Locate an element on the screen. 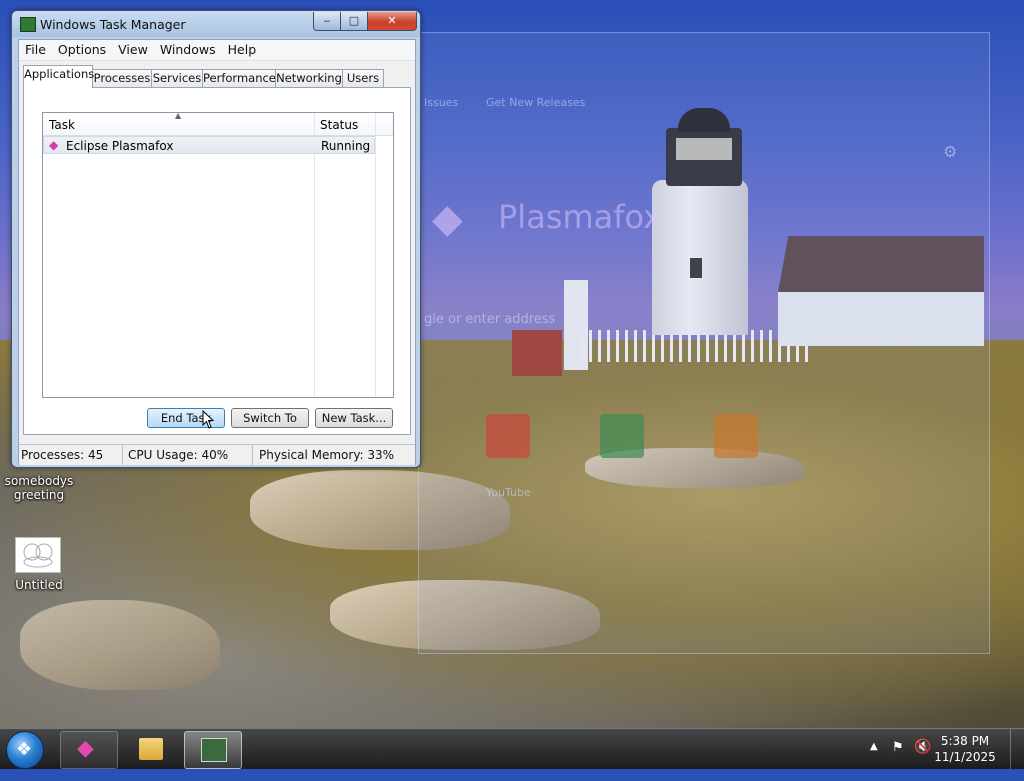 The height and width of the screenshot is (781, 1024). folder-icon is located at coordinates (151, 749).